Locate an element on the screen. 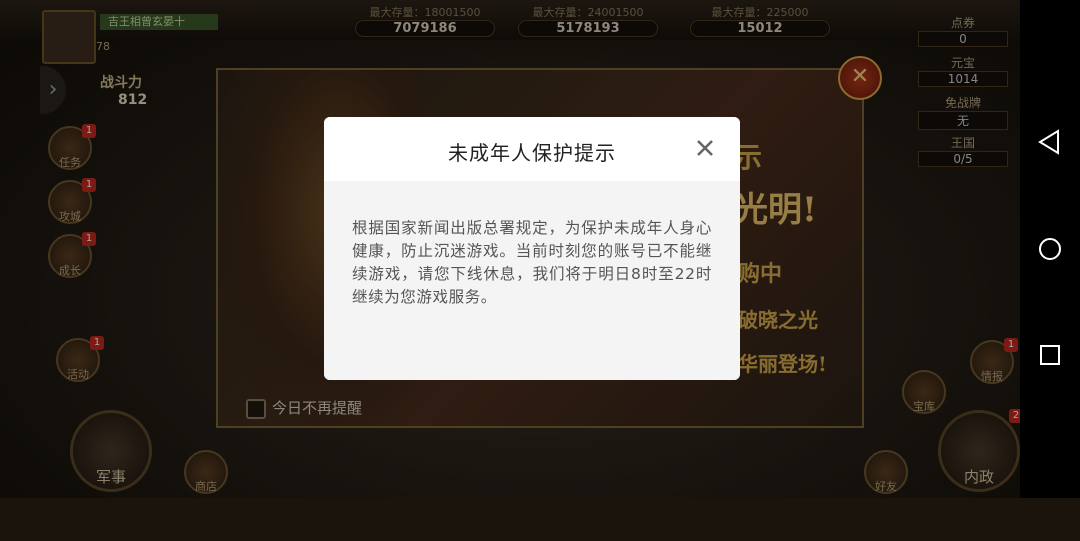 The image size is (1080, 541). home-circle-icon is located at coordinates (1050, 249).